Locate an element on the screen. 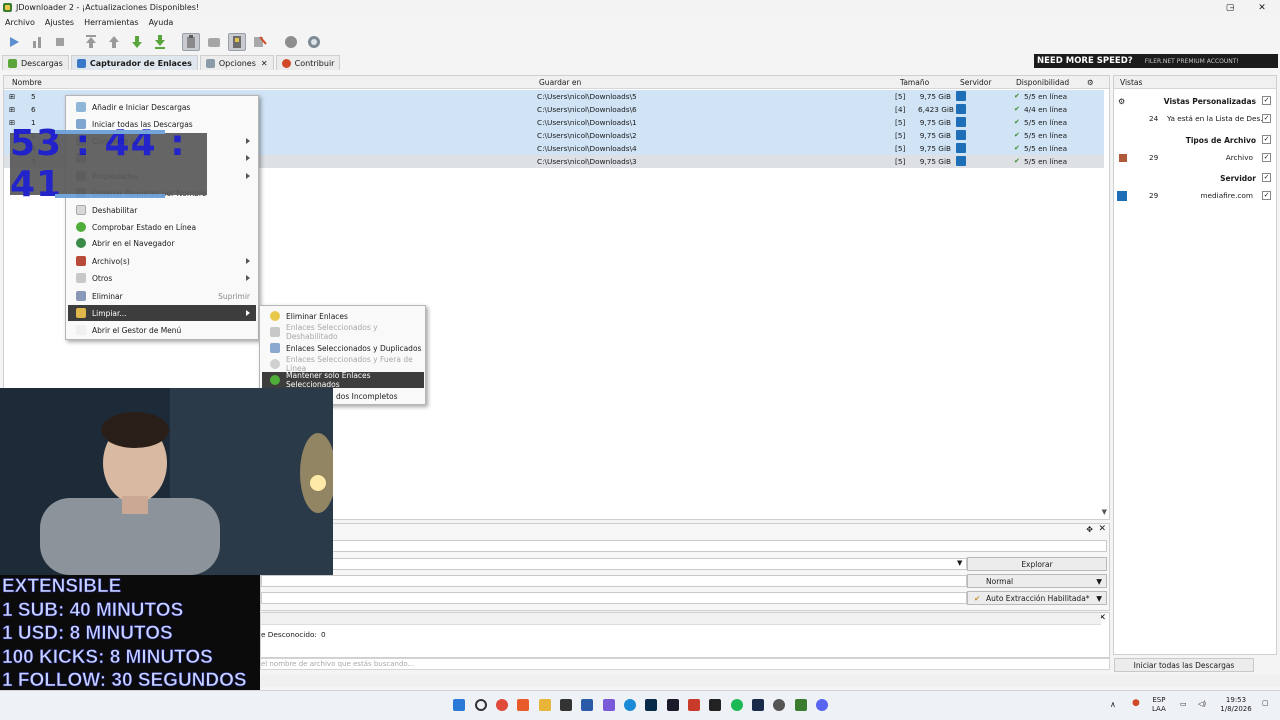  save-to-field is located at coordinates (614, 564).